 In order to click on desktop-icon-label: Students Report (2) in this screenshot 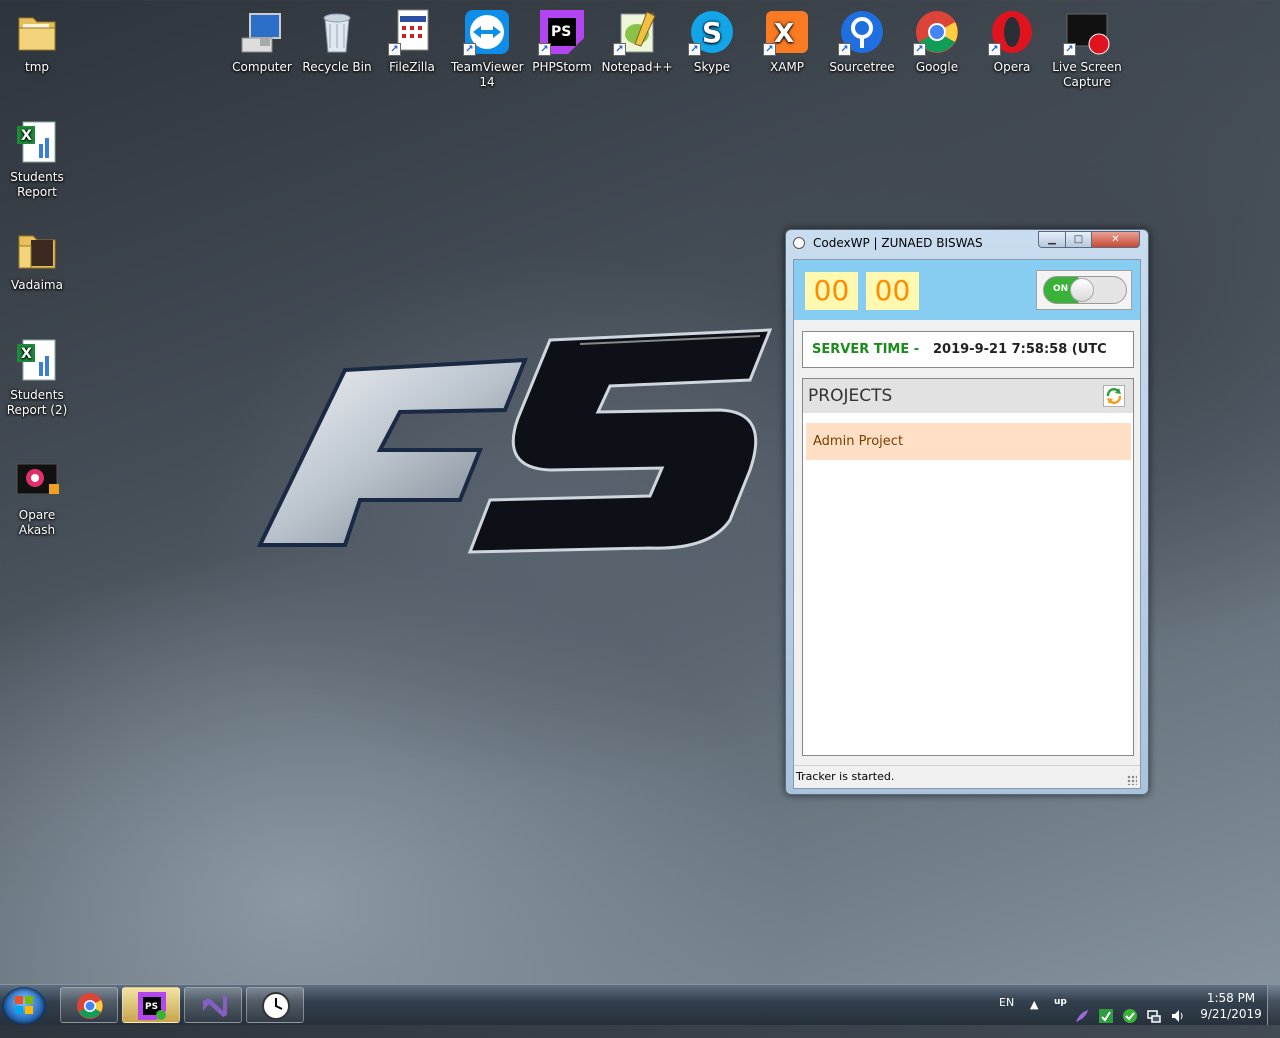, I will do `click(37, 402)`.